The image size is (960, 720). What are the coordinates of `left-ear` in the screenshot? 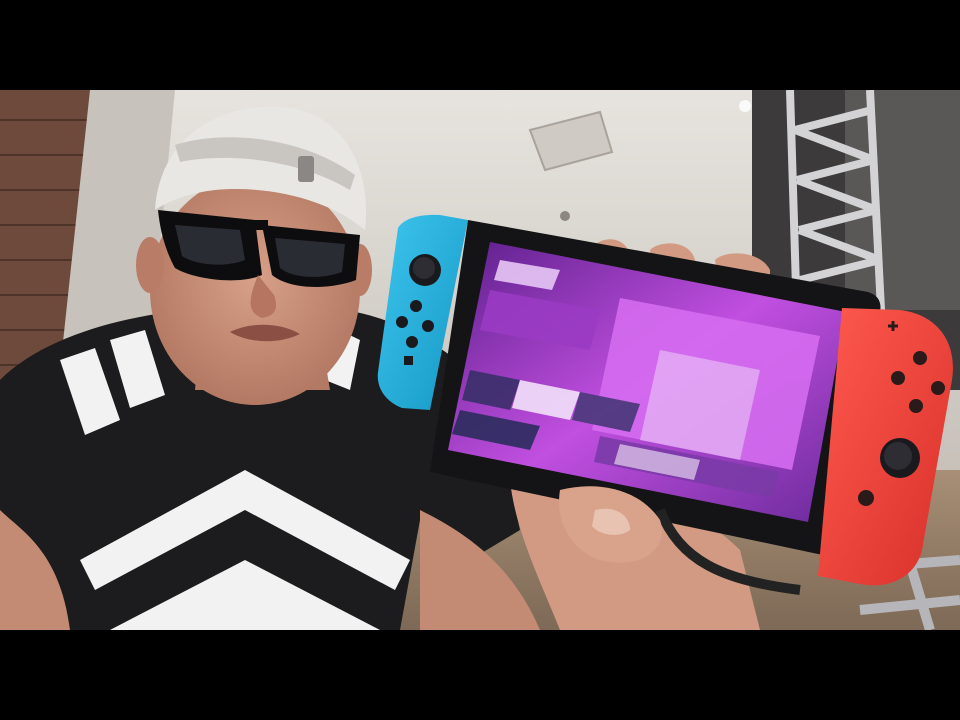 It's located at (150, 265).